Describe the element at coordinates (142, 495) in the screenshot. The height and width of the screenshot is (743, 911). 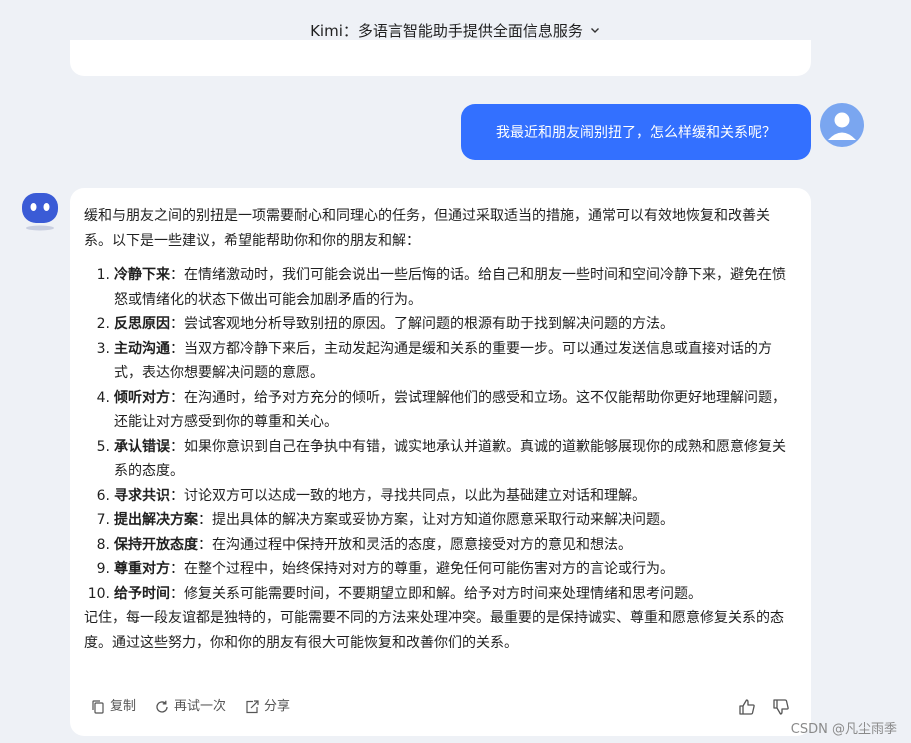
I see `tip-title: 寻求共识` at that location.